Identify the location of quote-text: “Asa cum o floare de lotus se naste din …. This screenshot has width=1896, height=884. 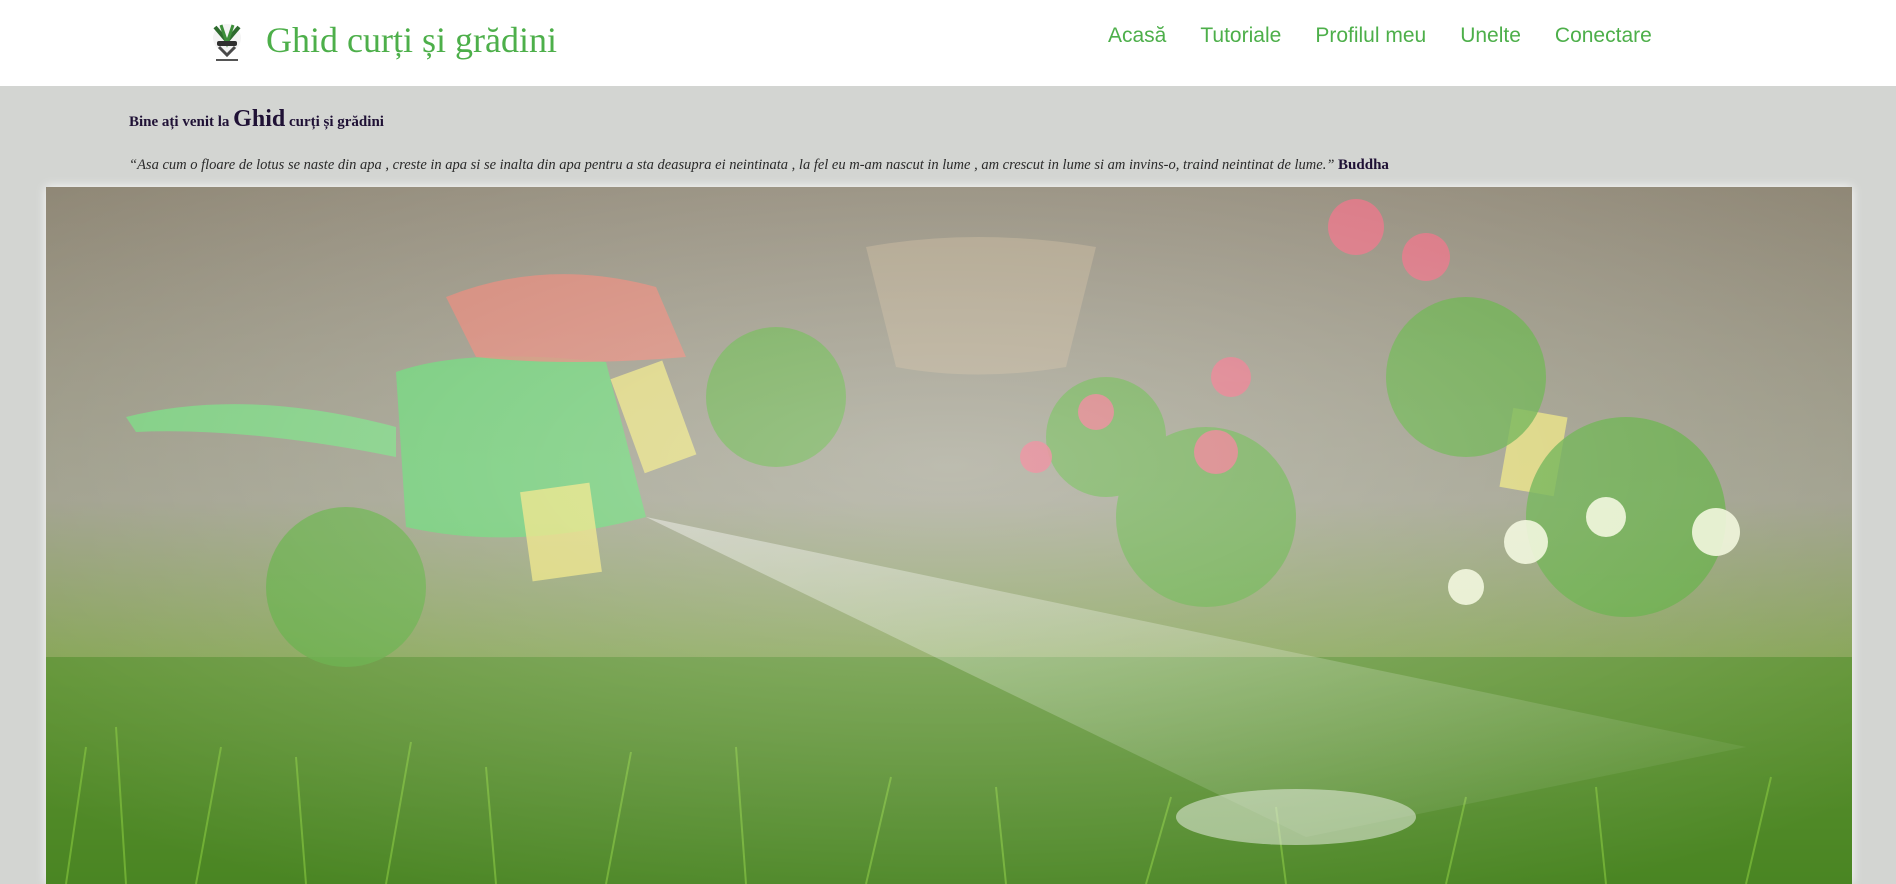
(732, 165).